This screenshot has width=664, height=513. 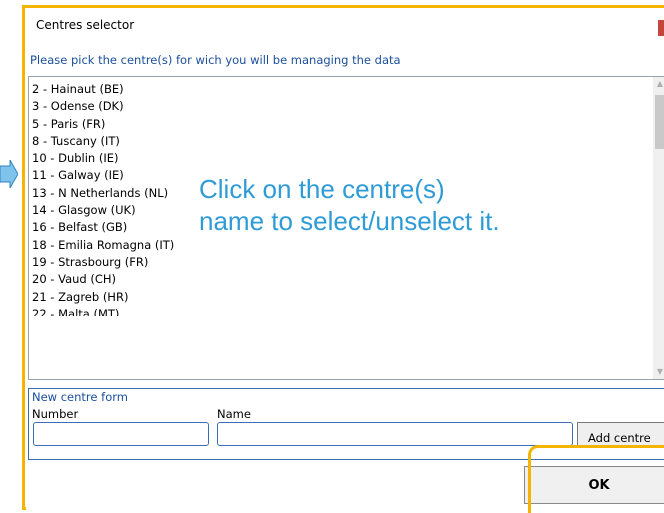 What do you see at coordinates (661, 28) in the screenshot?
I see `close-button` at bounding box center [661, 28].